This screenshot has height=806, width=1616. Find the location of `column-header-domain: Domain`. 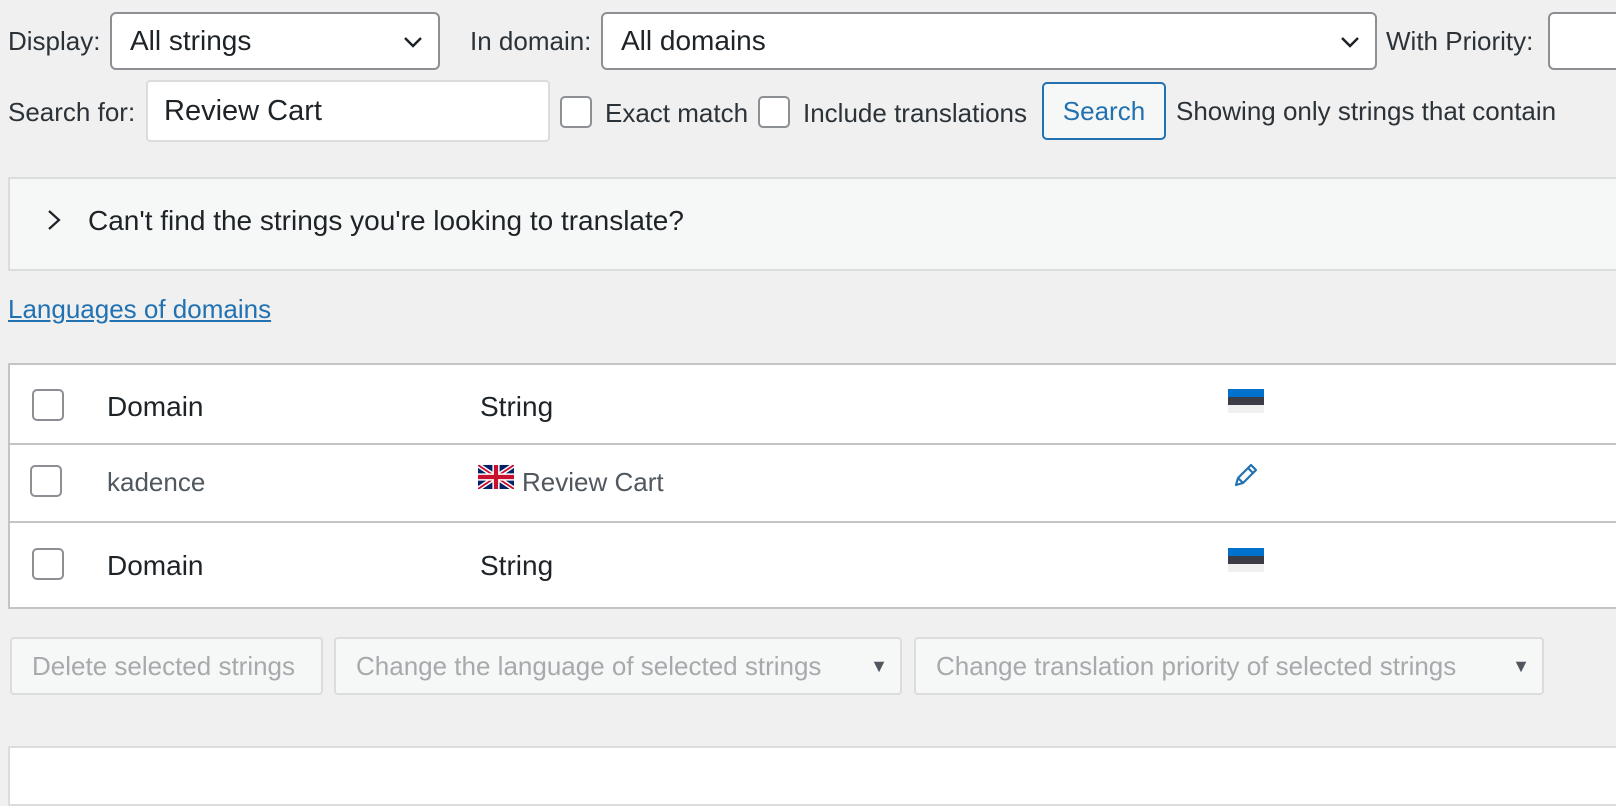

column-header-domain: Domain is located at coordinates (155, 407).